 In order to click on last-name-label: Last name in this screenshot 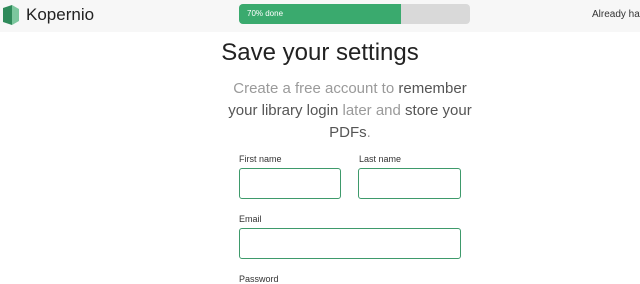, I will do `click(380, 159)`.